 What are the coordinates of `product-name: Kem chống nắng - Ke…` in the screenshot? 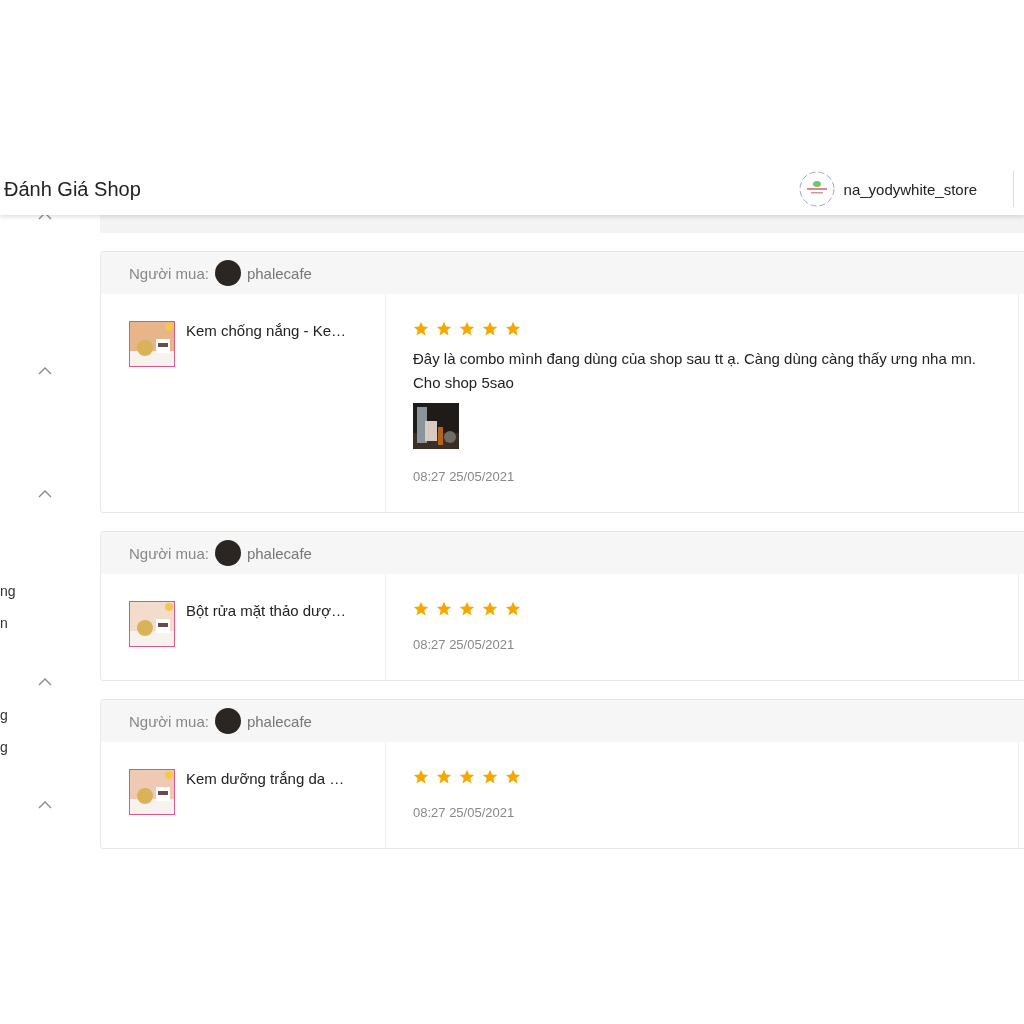 It's located at (266, 330).